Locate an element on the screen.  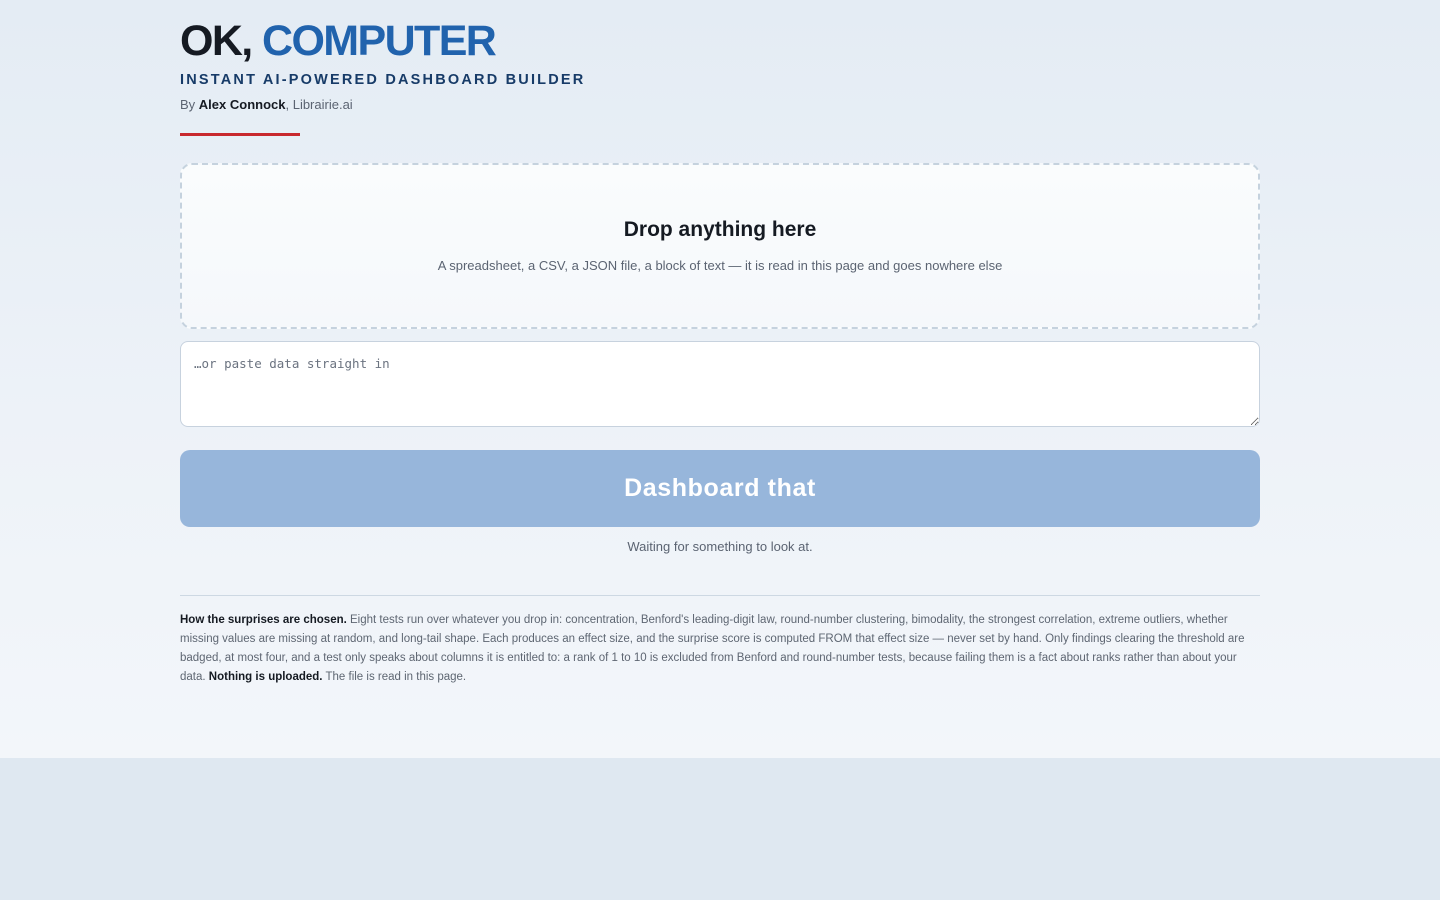
paste-data-input is located at coordinates (720, 384).